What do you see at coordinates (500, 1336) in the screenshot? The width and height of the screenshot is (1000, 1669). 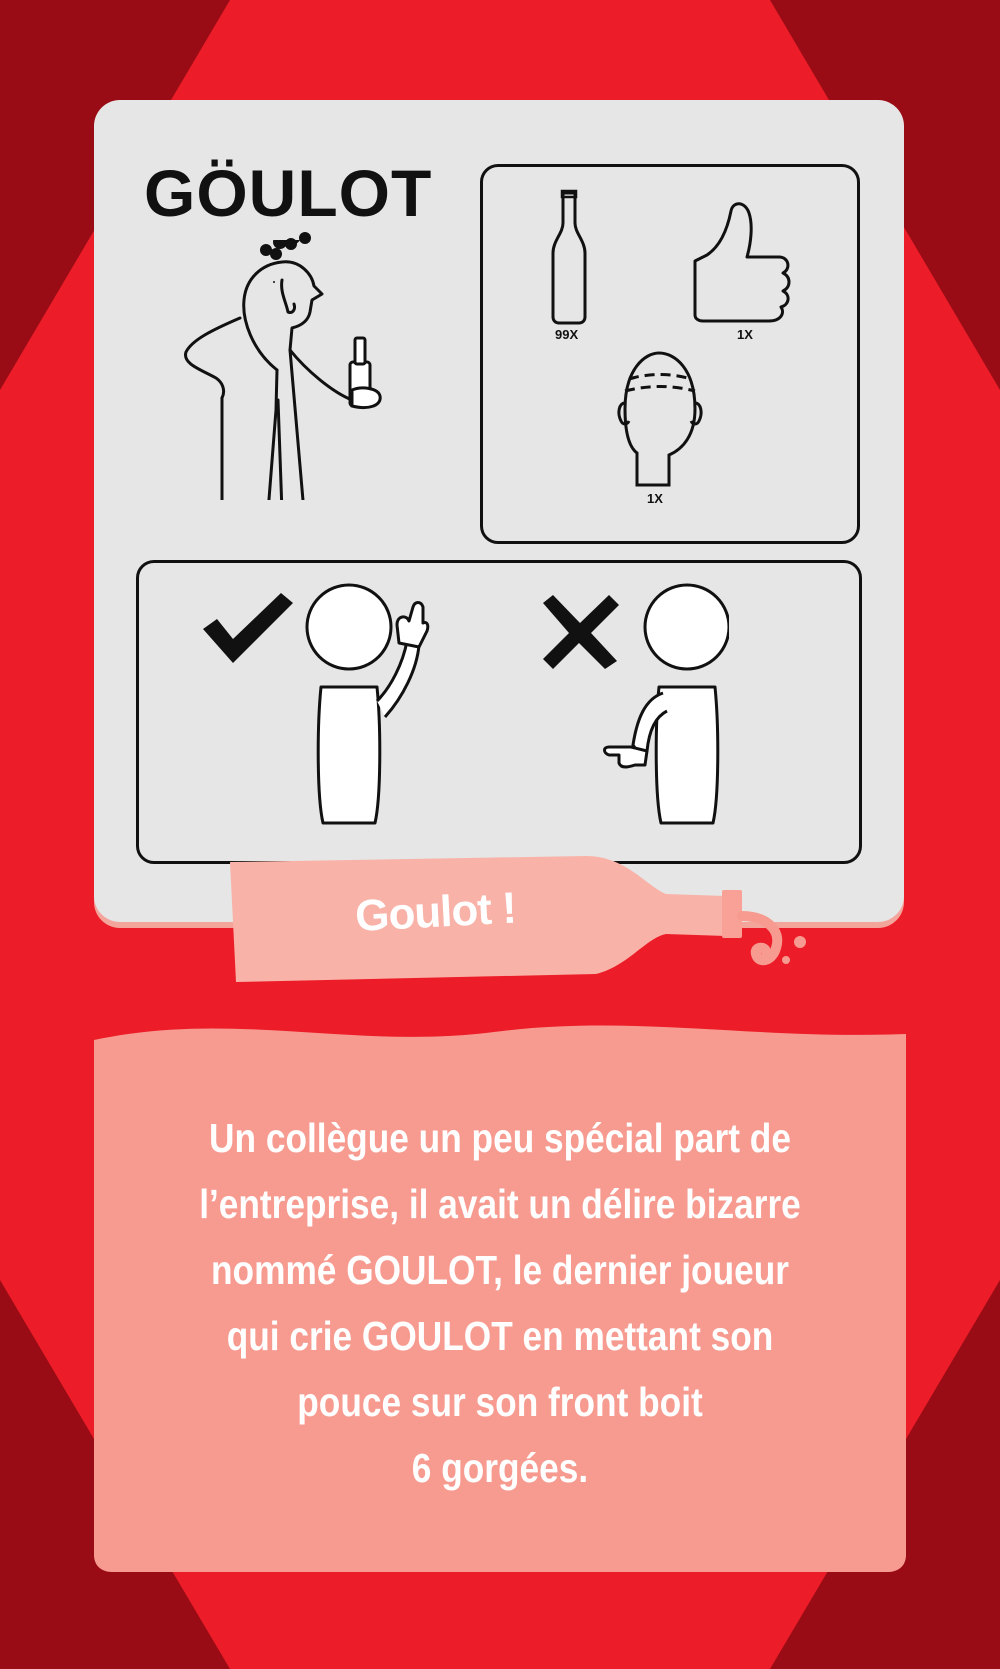 I see `description-line: qui crie GOULOT en mettant son` at bounding box center [500, 1336].